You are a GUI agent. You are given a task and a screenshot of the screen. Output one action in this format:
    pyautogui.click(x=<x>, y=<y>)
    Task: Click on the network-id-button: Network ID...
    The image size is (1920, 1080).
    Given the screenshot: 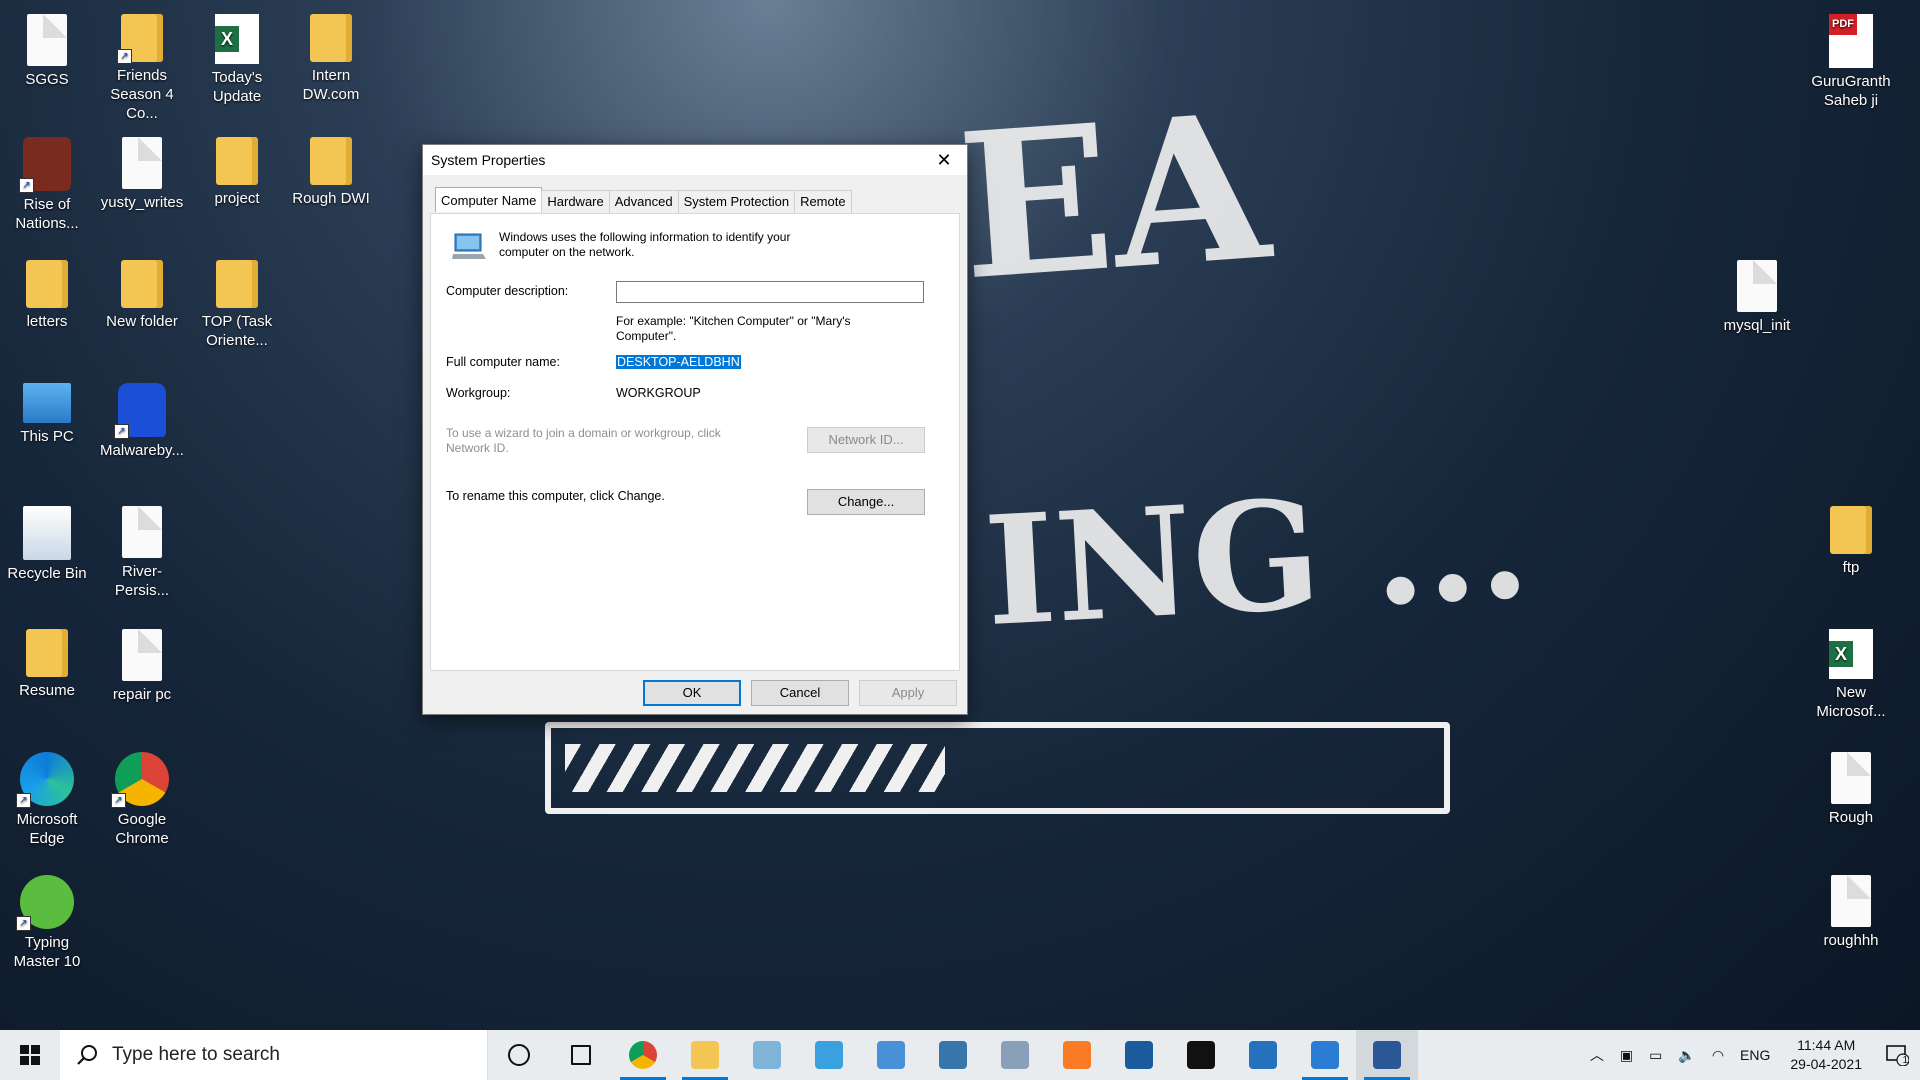 What is the action you would take?
    pyautogui.click(x=866, y=440)
    